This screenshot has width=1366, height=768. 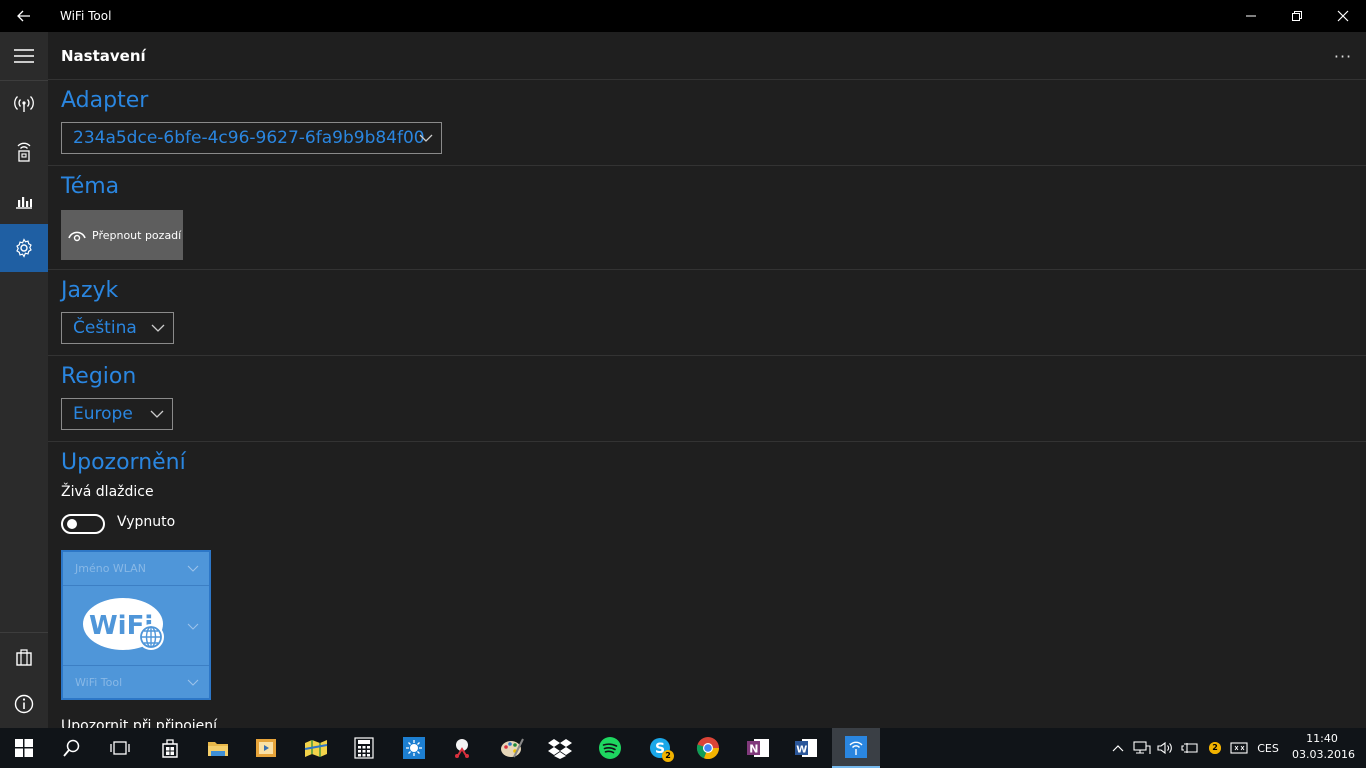 What do you see at coordinates (105, 100) in the screenshot?
I see `adapter-title: Adapter` at bounding box center [105, 100].